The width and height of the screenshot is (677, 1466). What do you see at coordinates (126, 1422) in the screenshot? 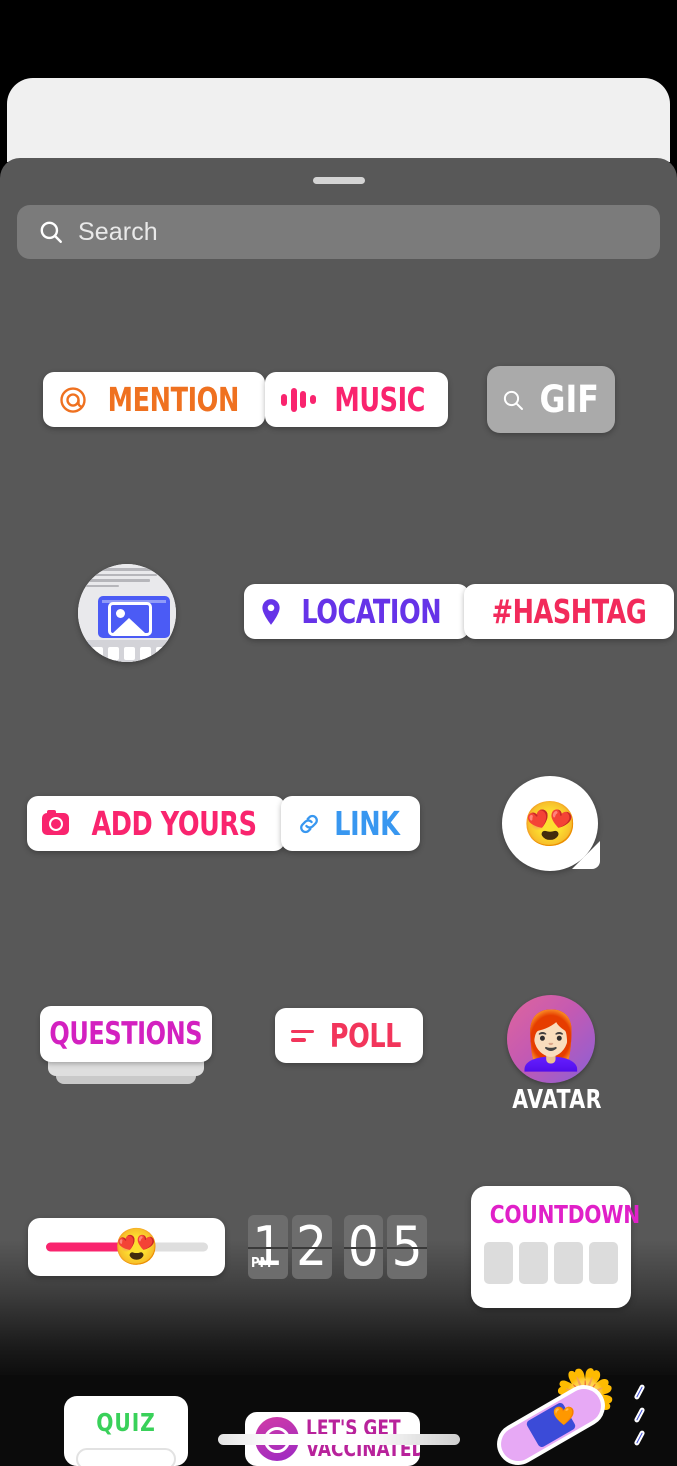
I see `sticker-quiz-label: QUIZ` at bounding box center [126, 1422].